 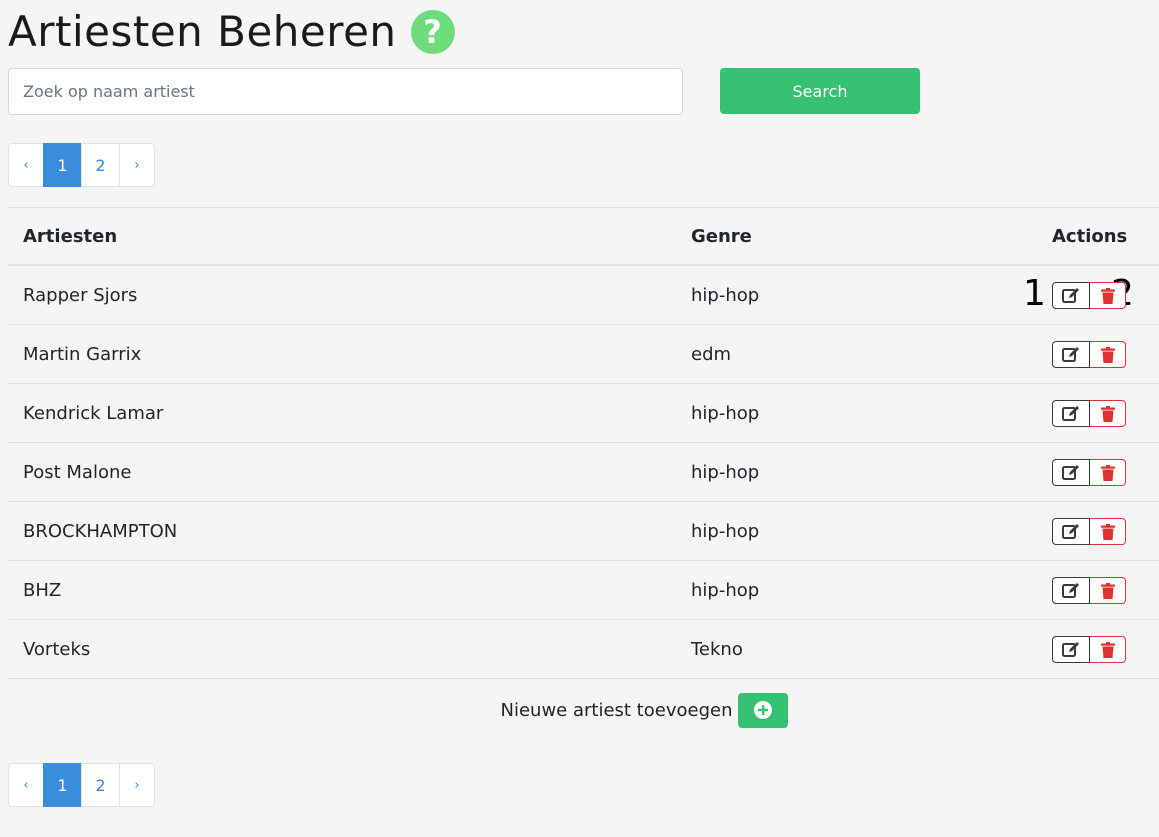 I want to click on artist-name: BHZ, so click(x=42, y=590).